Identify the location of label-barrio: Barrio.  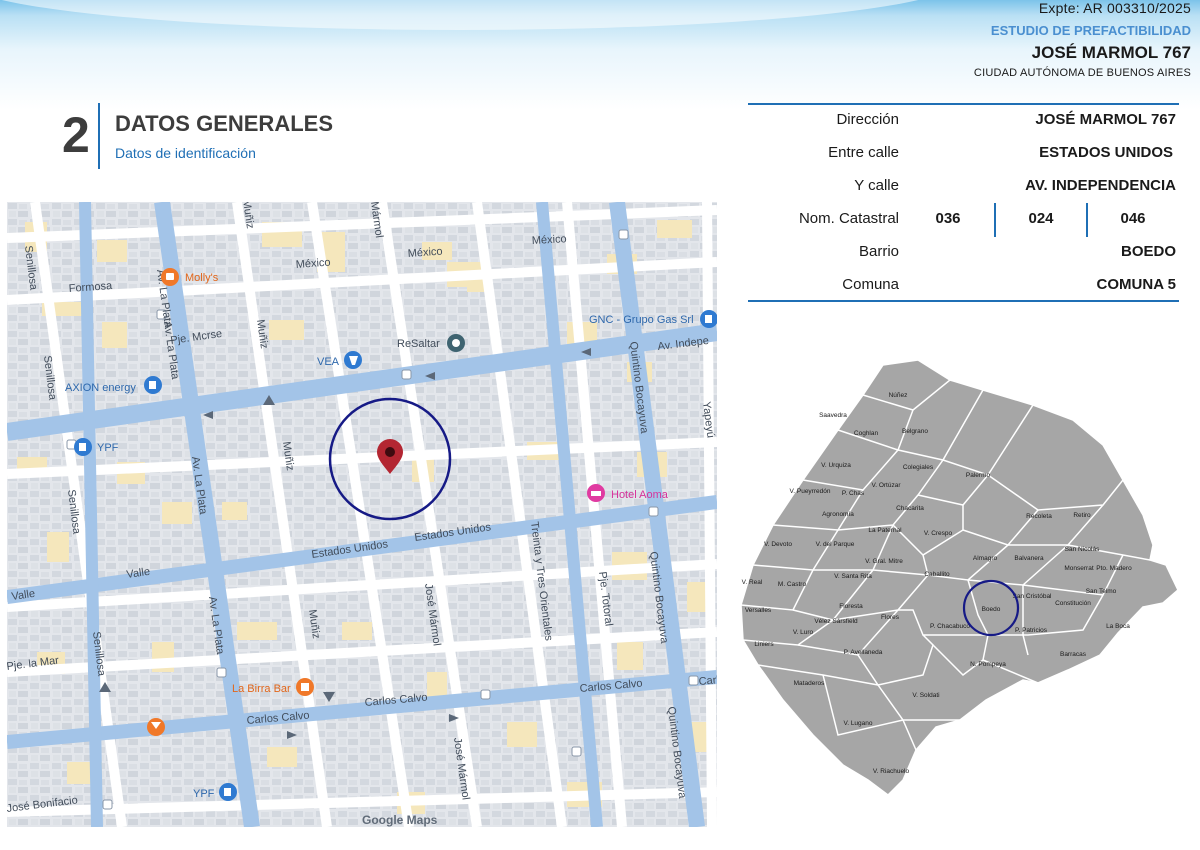
(878, 251).